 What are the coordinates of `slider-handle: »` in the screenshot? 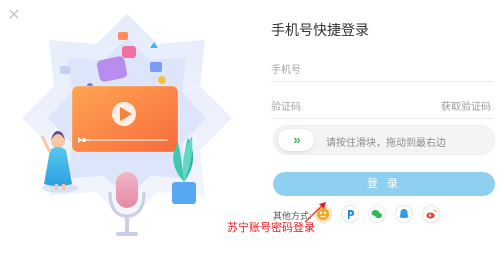 It's located at (296, 140).